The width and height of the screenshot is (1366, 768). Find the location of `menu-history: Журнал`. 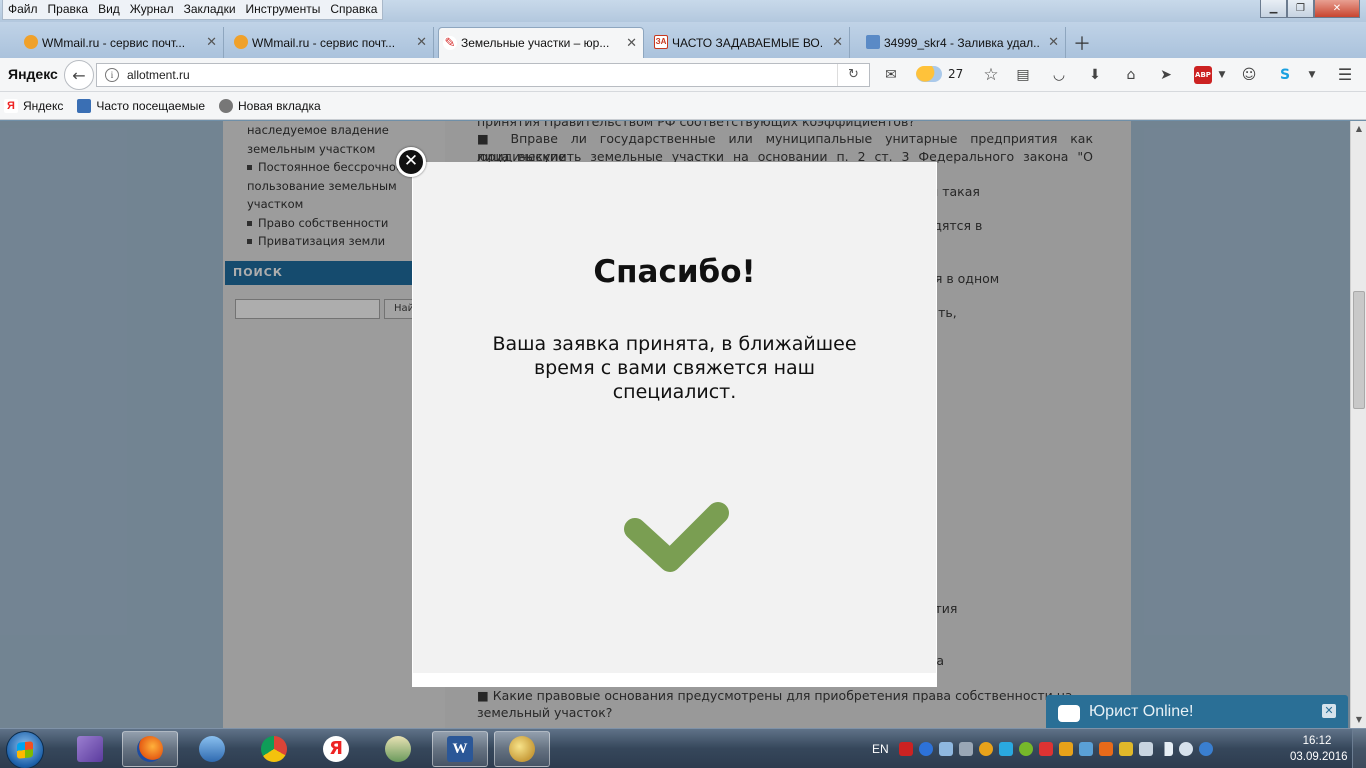

menu-history: Журнал is located at coordinates (152, 9).